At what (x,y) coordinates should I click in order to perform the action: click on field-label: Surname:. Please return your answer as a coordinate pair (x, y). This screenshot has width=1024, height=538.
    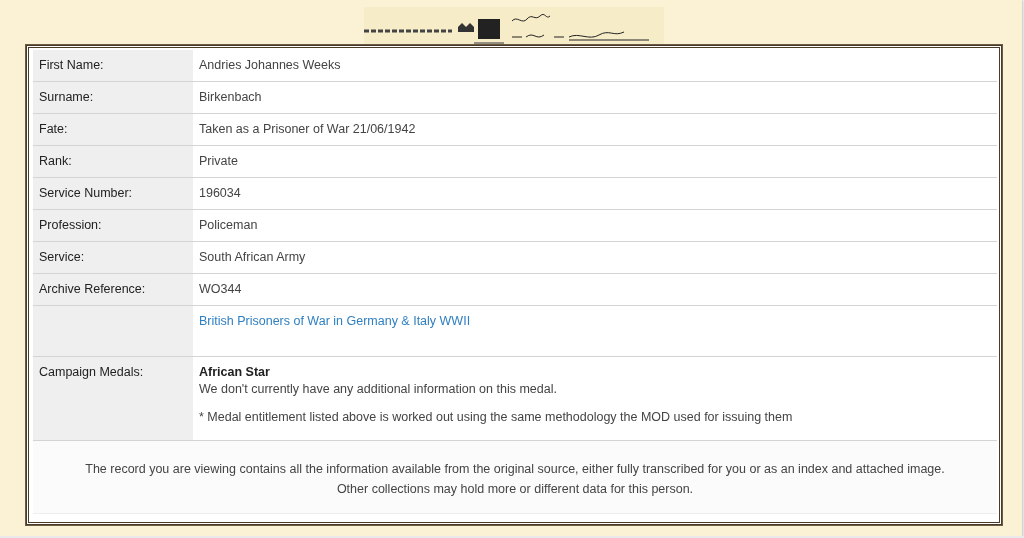
    Looking at the image, I should click on (113, 97).